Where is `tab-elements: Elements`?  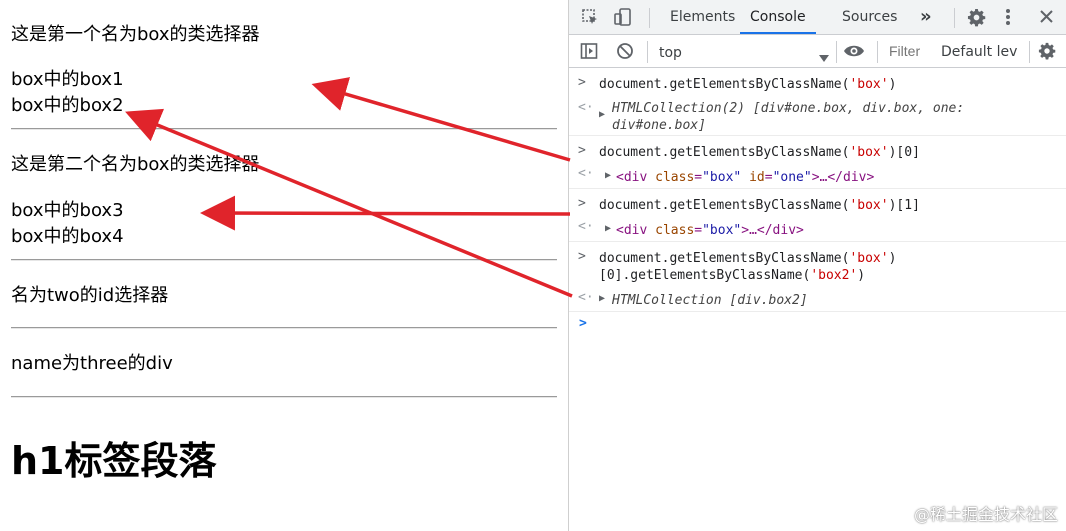
tab-elements: Elements is located at coordinates (702, 17).